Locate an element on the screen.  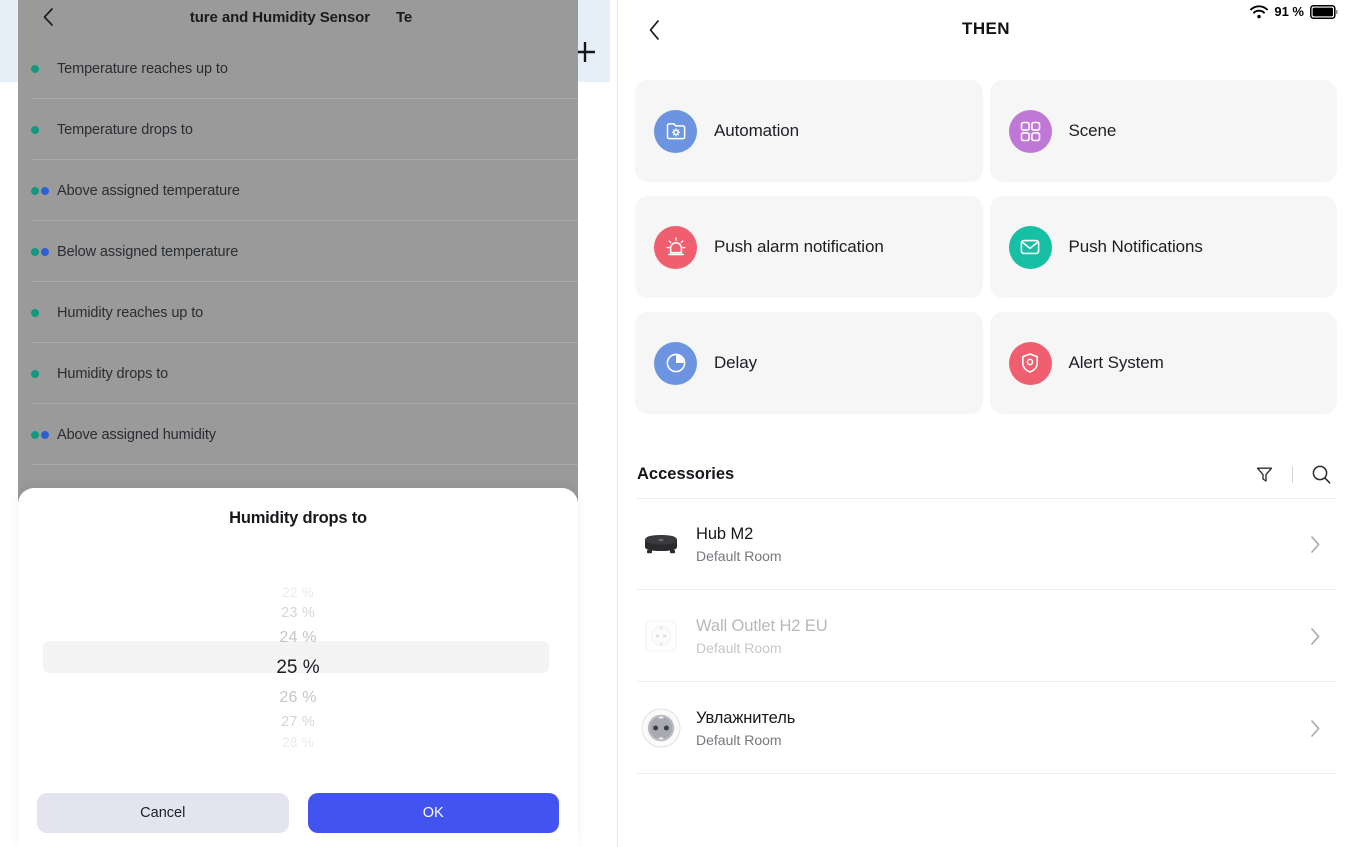
cancel-button: Cancel is located at coordinates (163, 813).